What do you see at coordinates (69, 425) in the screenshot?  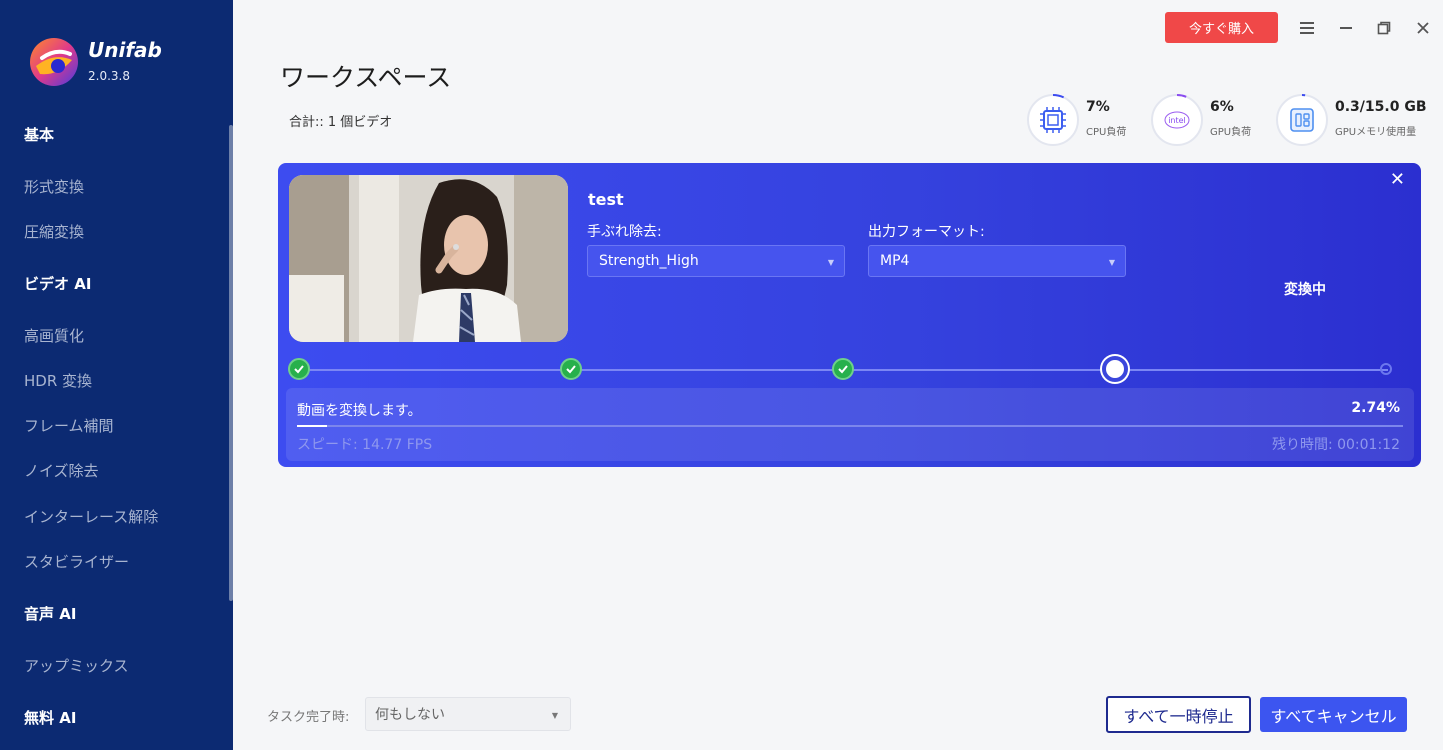 I see `sidebar-item-frame-interpolation: フレーム補間` at bounding box center [69, 425].